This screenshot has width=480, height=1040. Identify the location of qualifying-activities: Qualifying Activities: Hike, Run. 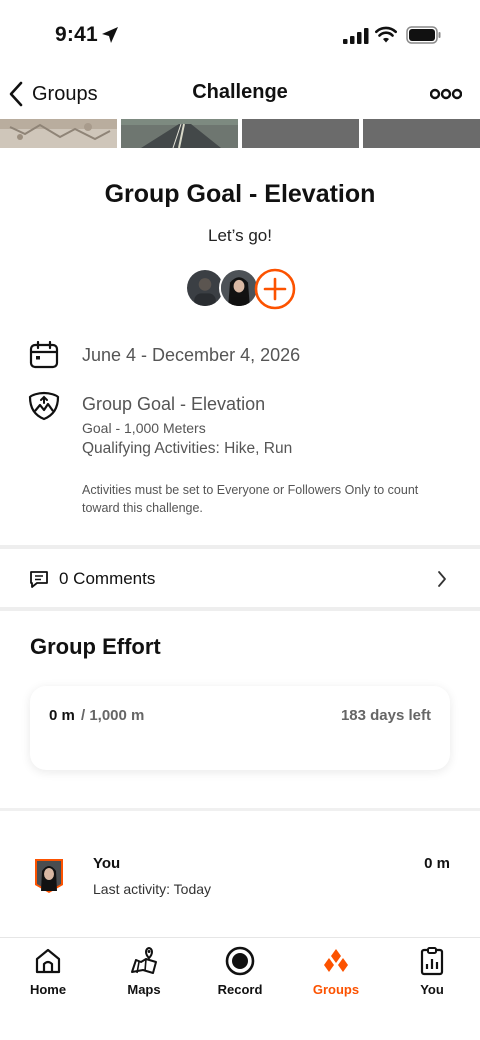
(187, 448).